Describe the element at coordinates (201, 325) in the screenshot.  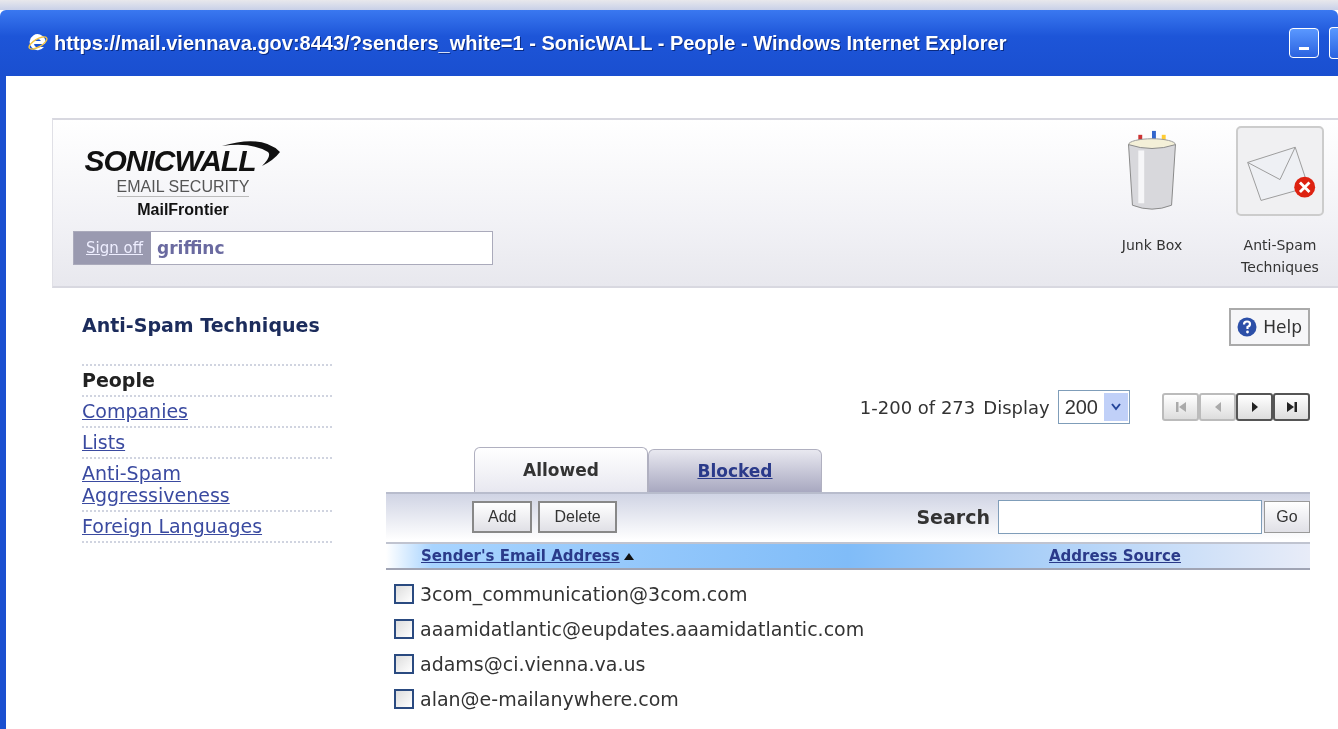
I see `section-title: Anti-Spam Techniques` at that location.